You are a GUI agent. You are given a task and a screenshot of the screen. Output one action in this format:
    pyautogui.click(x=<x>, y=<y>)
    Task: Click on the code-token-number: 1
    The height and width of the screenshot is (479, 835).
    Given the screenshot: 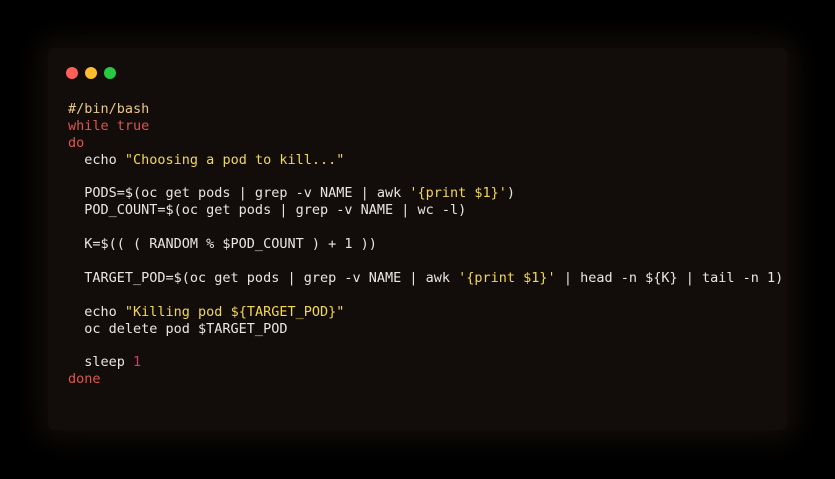 What is the action you would take?
    pyautogui.click(x=137, y=362)
    